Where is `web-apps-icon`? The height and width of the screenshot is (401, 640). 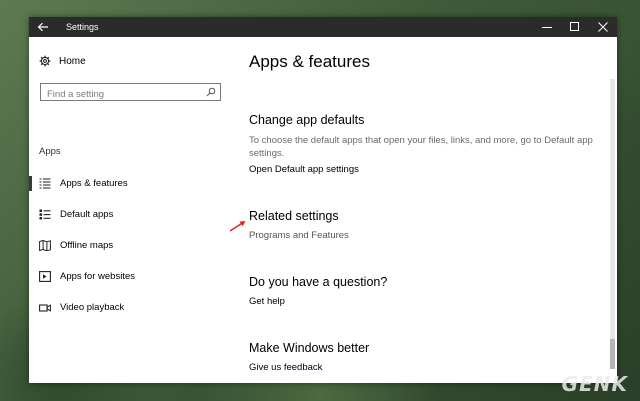 web-apps-icon is located at coordinates (45, 277).